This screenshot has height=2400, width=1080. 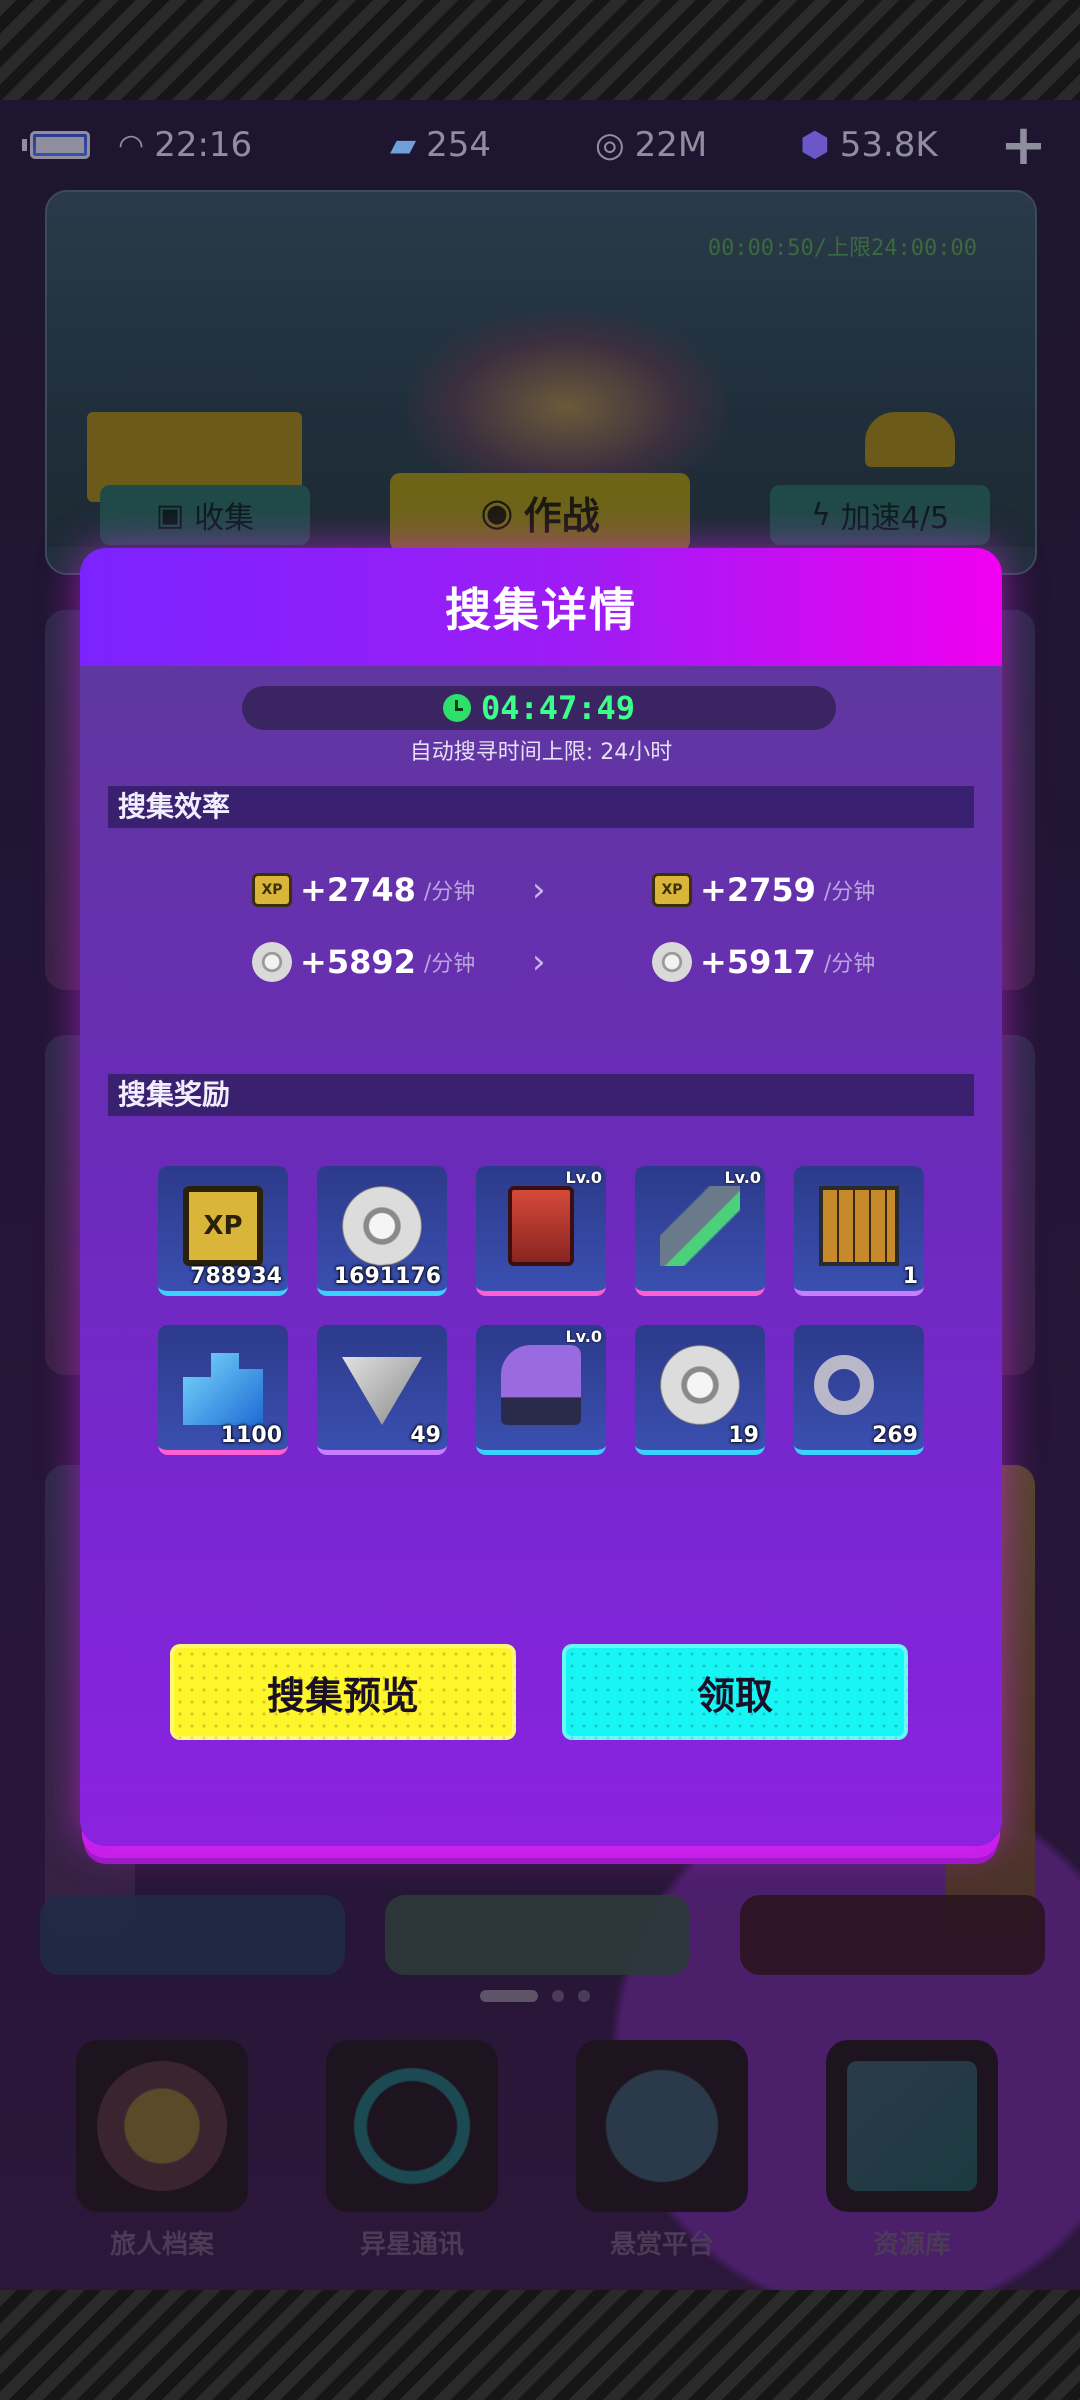 What do you see at coordinates (358, 890) in the screenshot?
I see `rate-value: +2748` at bounding box center [358, 890].